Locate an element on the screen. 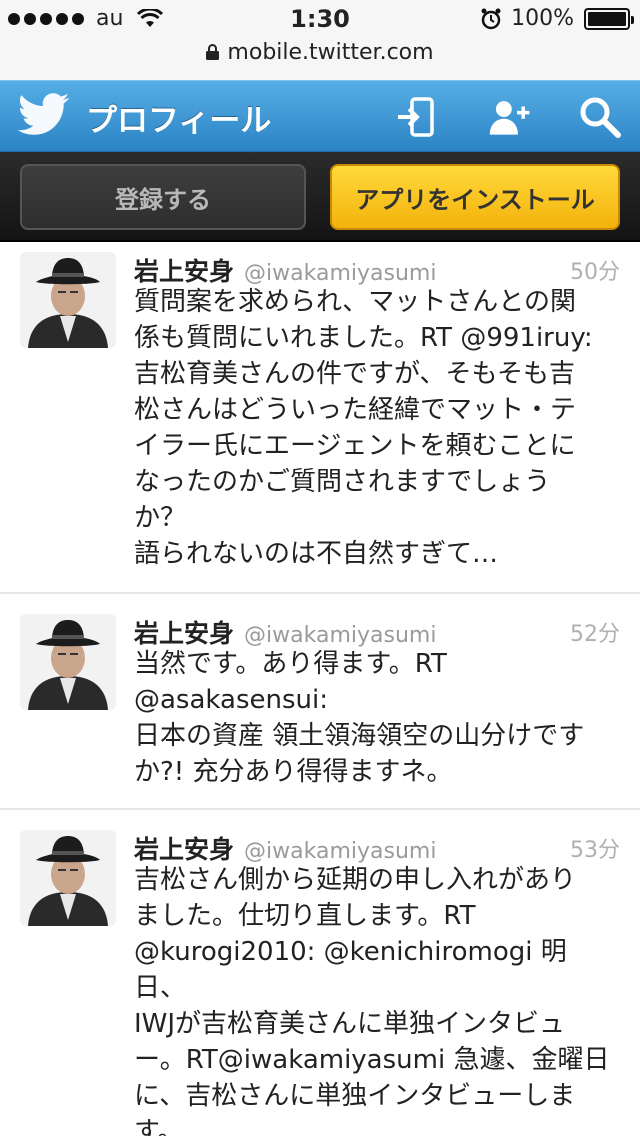  login-icon is located at coordinates (416, 117).